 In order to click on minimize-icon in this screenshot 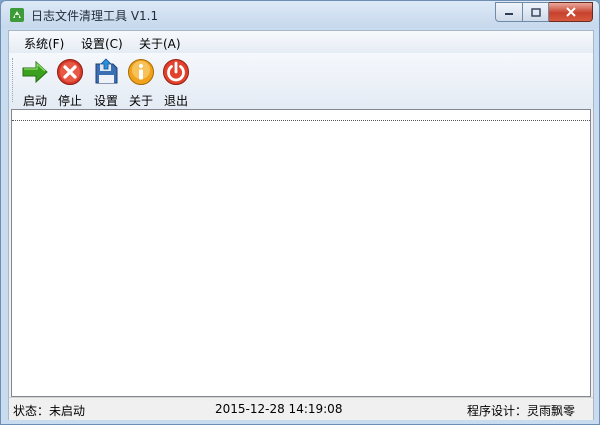, I will do `click(509, 14)`.